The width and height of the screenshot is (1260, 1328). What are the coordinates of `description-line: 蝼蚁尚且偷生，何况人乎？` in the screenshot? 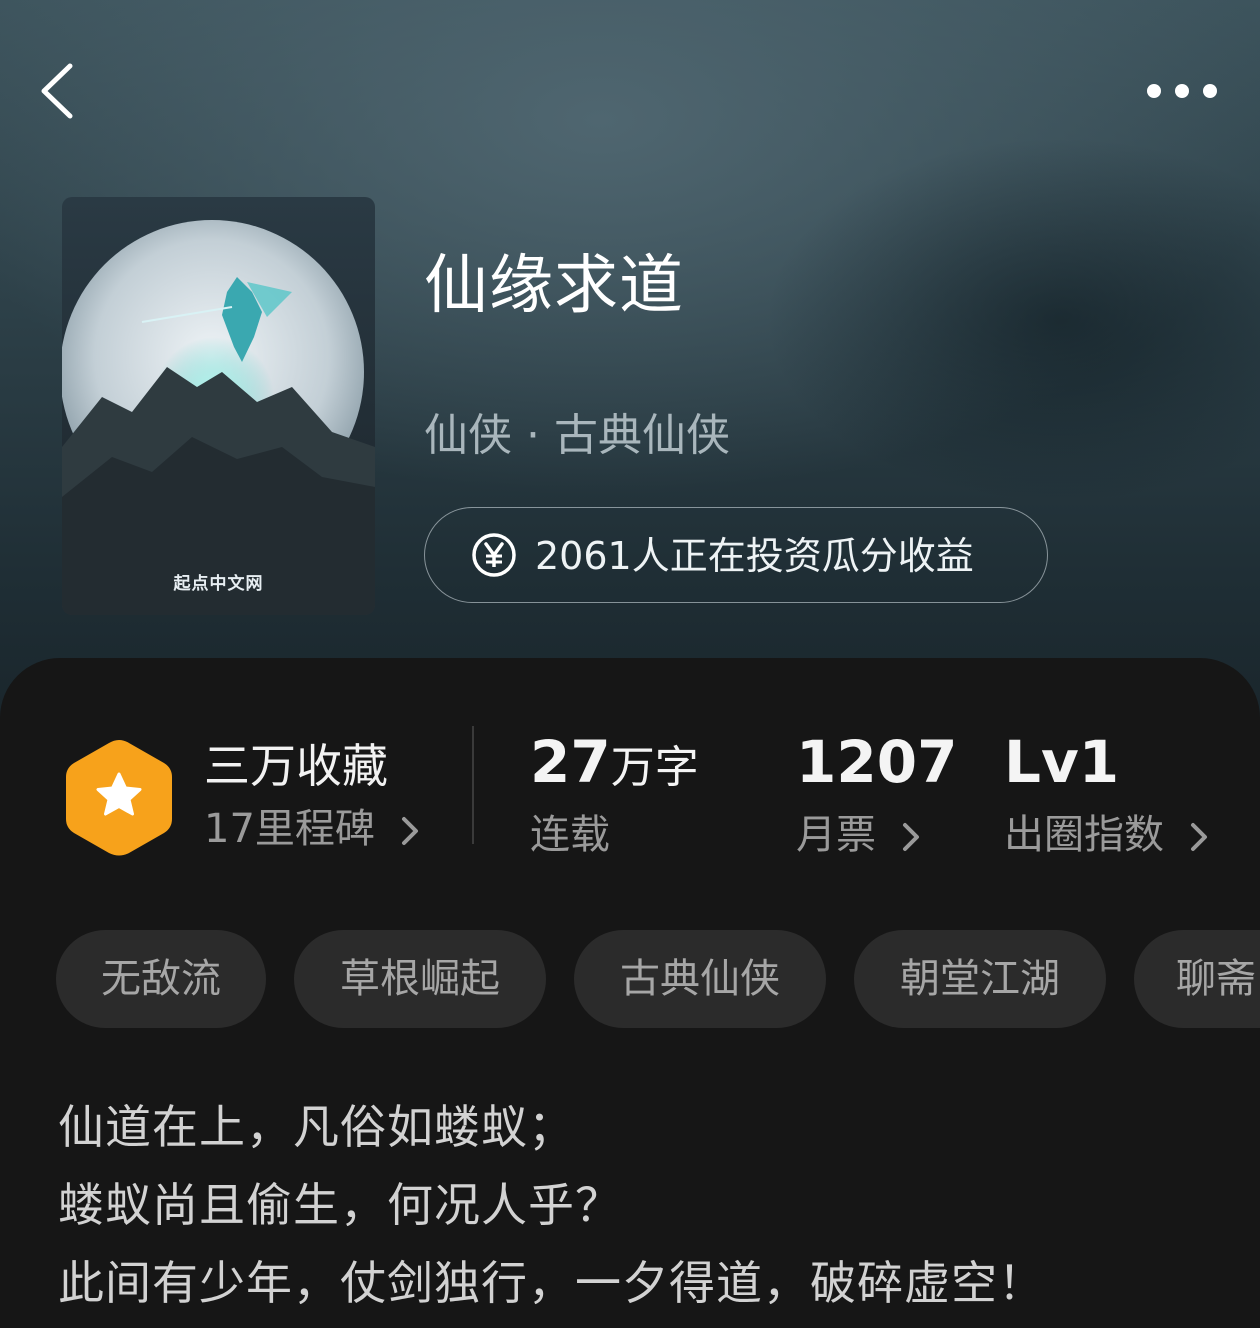 It's located at (340, 1205).